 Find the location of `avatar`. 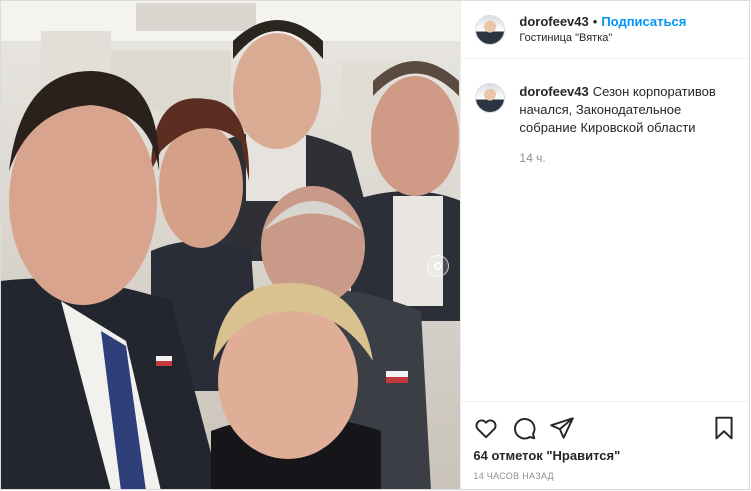

avatar is located at coordinates (490, 29).